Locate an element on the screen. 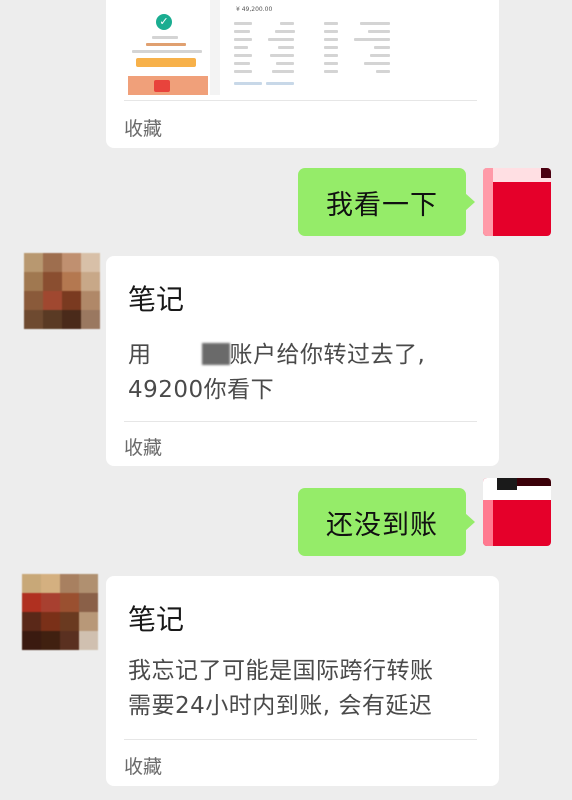 The height and width of the screenshot is (800, 572). sent-message-bubble: 我看一下 is located at coordinates (386, 202).